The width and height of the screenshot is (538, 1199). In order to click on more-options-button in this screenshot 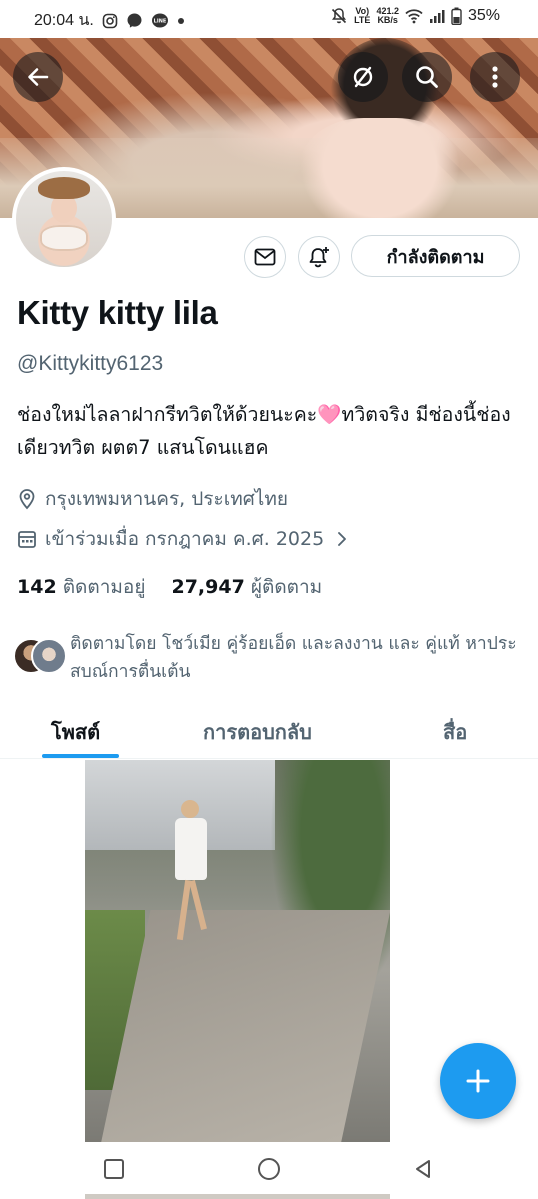, I will do `click(495, 77)`.